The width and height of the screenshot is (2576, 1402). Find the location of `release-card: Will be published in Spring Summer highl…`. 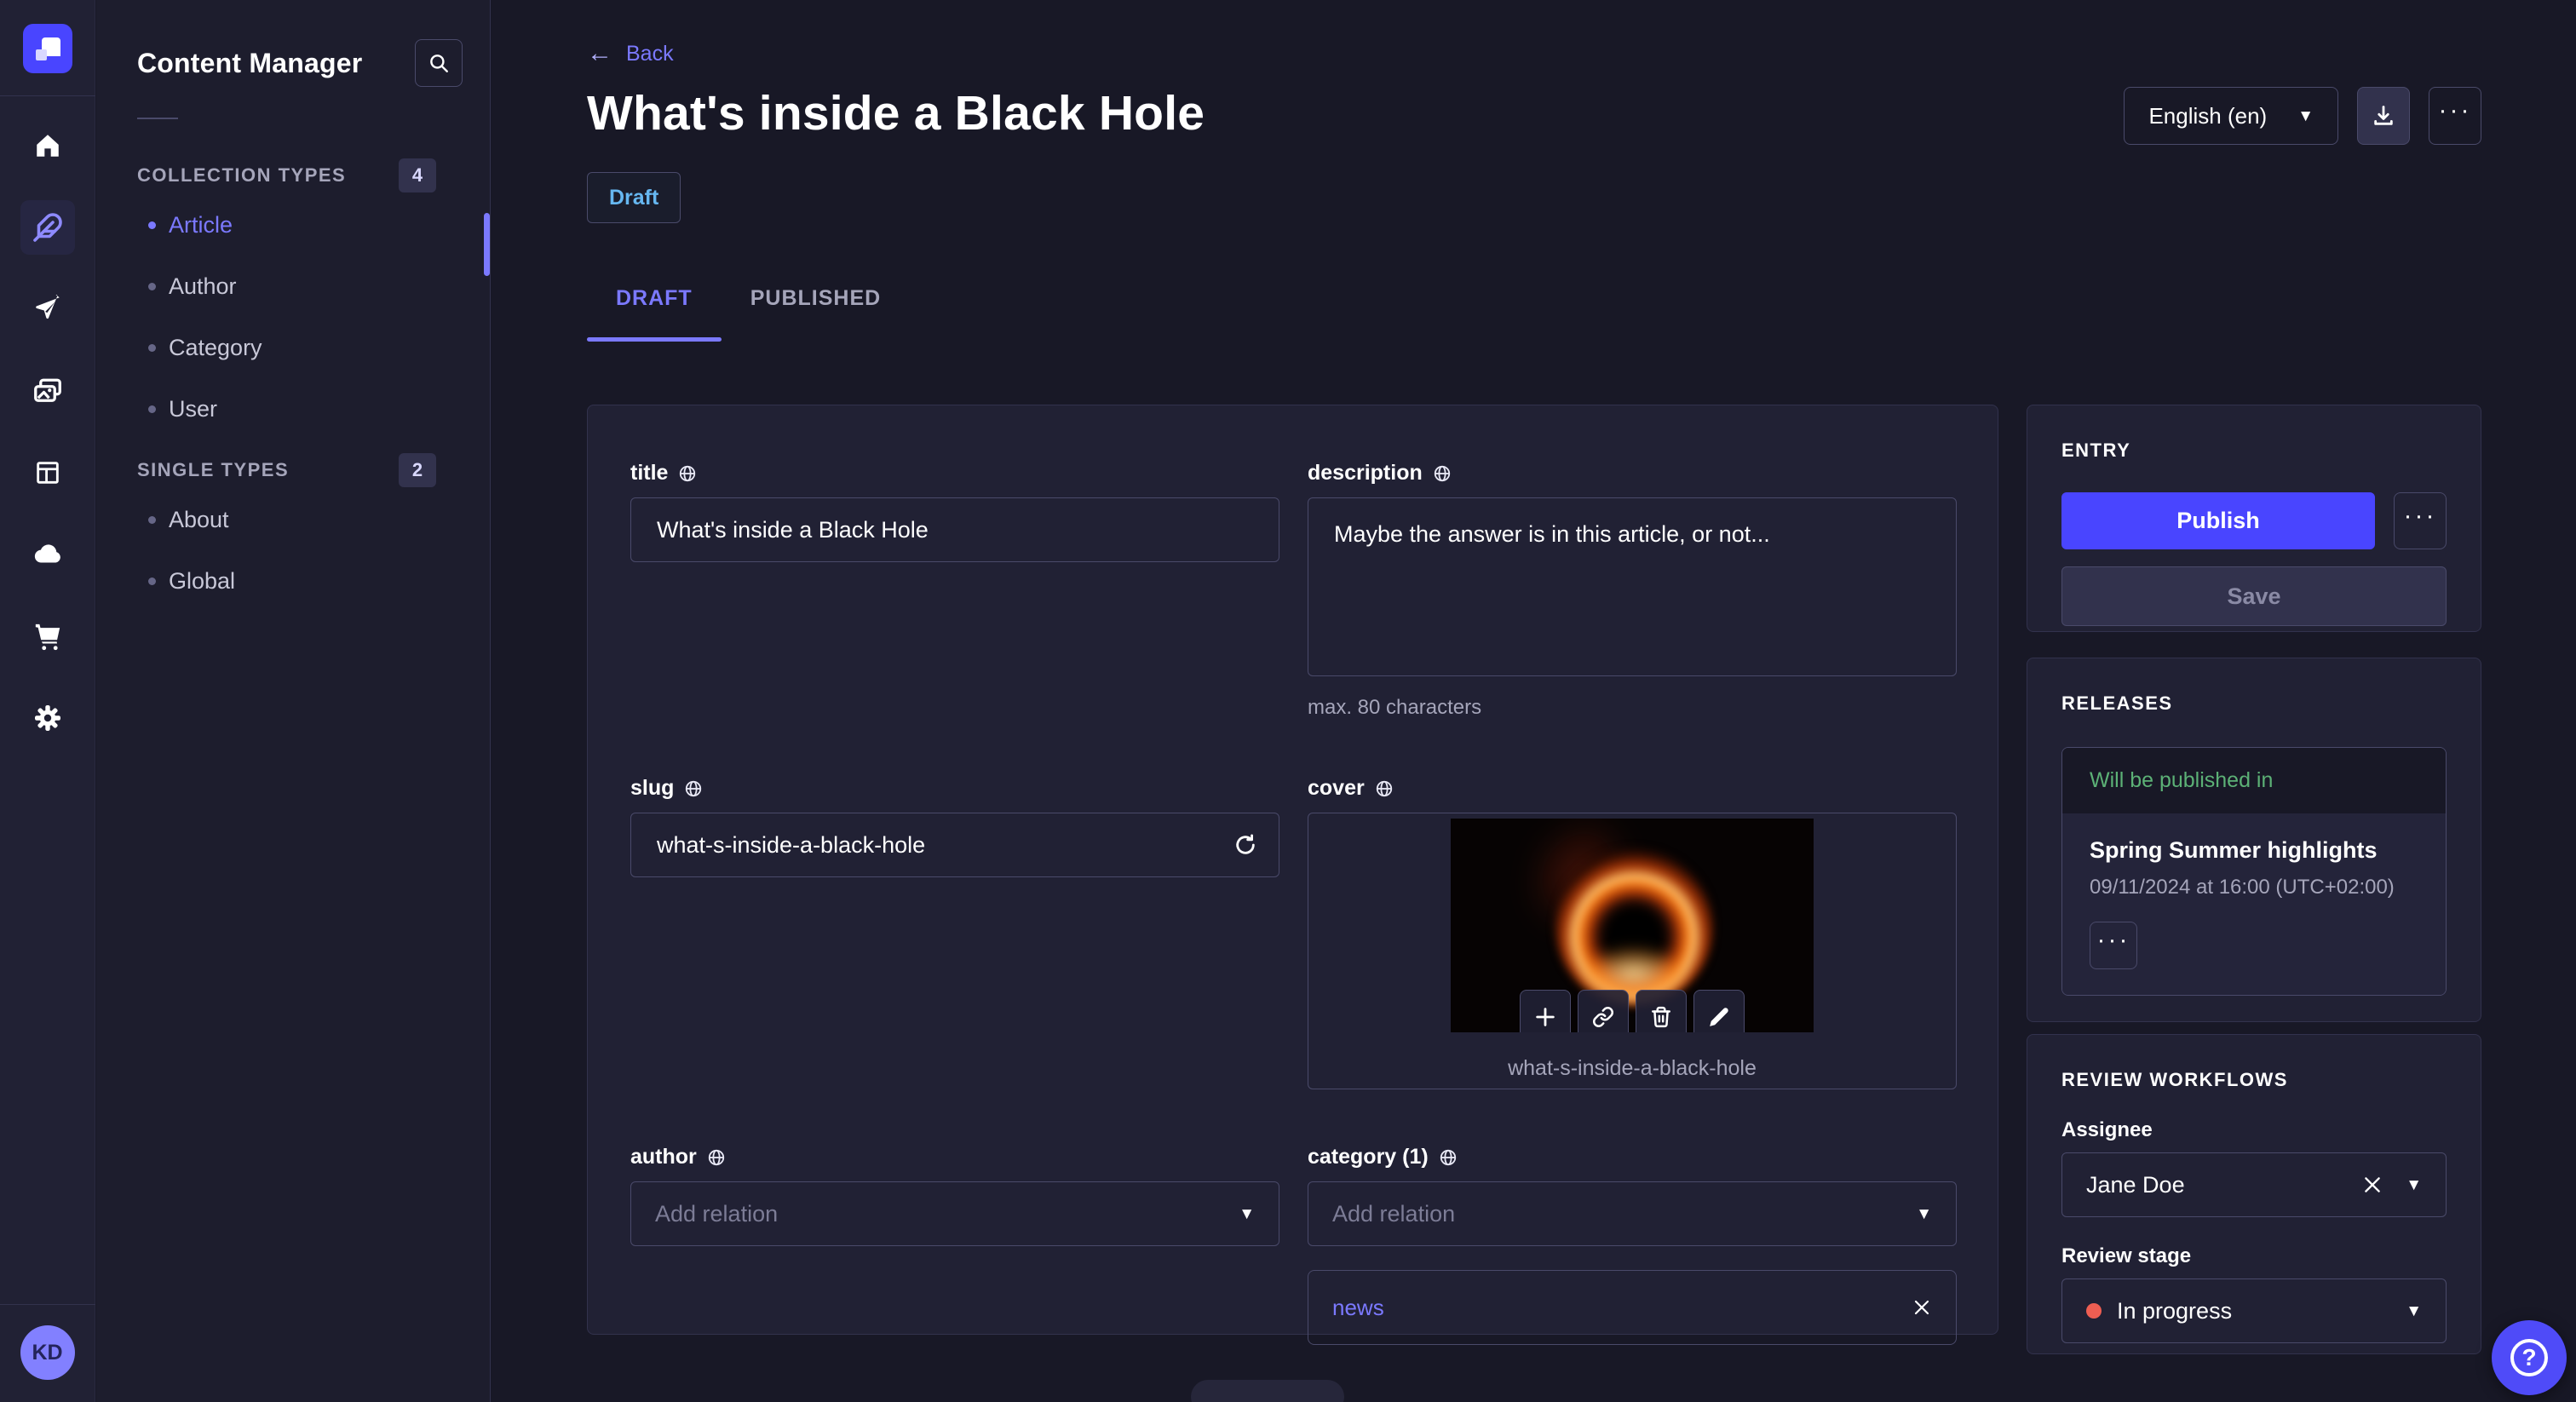

release-card: Will be published in Spring Summer highl… is located at coordinates (2254, 871).